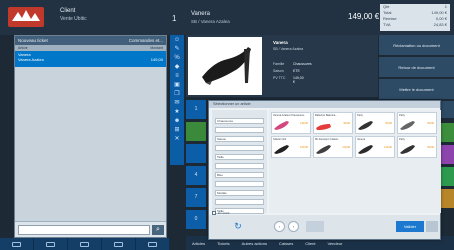 The width and height of the screenshot is (454, 250). I want to click on line-amount: 149,00, so click(156, 59).